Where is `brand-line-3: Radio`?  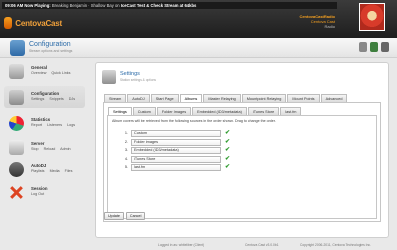 brand-line-3: Radio is located at coordinates (329, 26).